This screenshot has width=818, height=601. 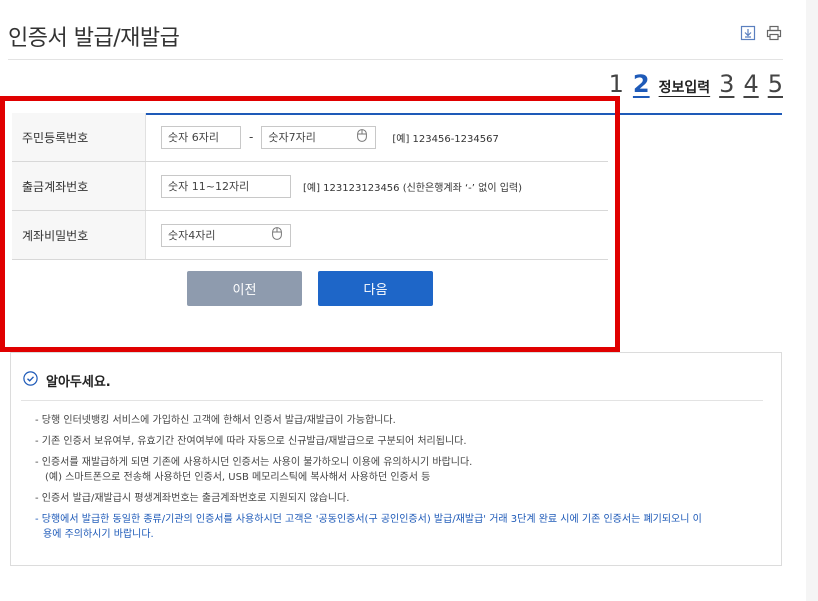 I want to click on notice-divider, so click(x=392, y=400).